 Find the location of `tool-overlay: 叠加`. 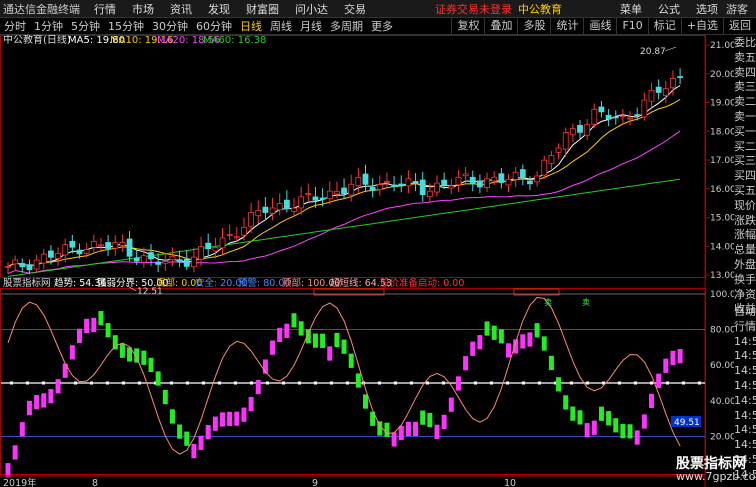

tool-overlay: 叠加 is located at coordinates (500, 26).